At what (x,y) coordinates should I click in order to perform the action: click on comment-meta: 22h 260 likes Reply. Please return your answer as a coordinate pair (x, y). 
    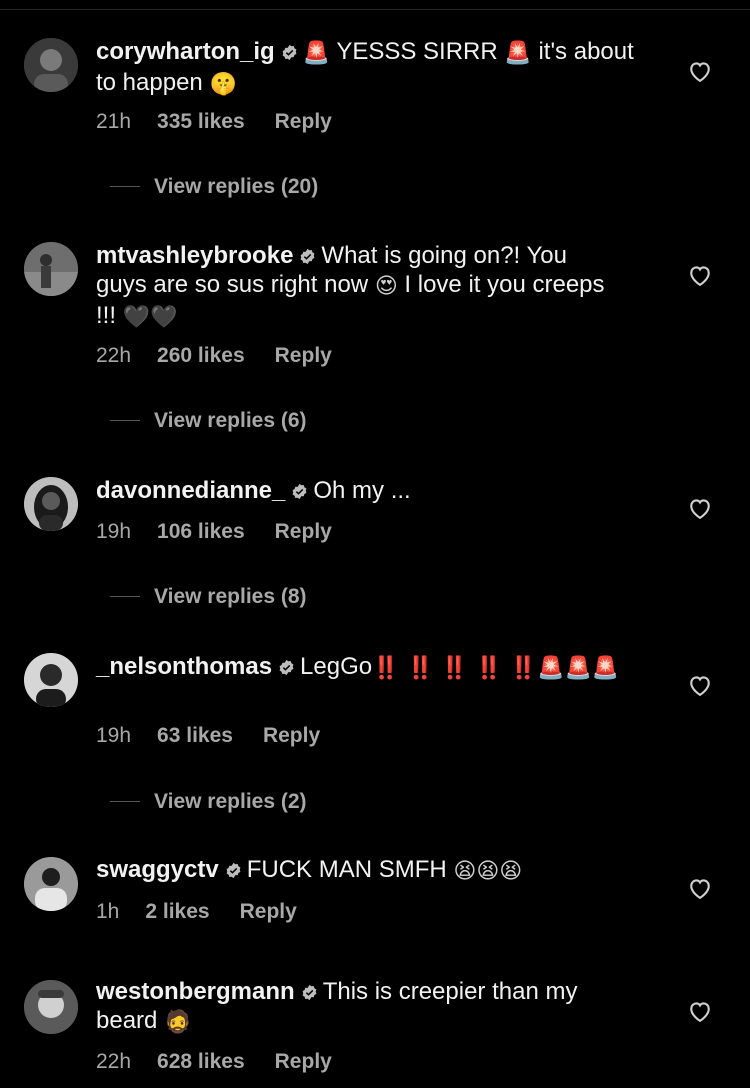
    Looking at the image, I should click on (214, 356).